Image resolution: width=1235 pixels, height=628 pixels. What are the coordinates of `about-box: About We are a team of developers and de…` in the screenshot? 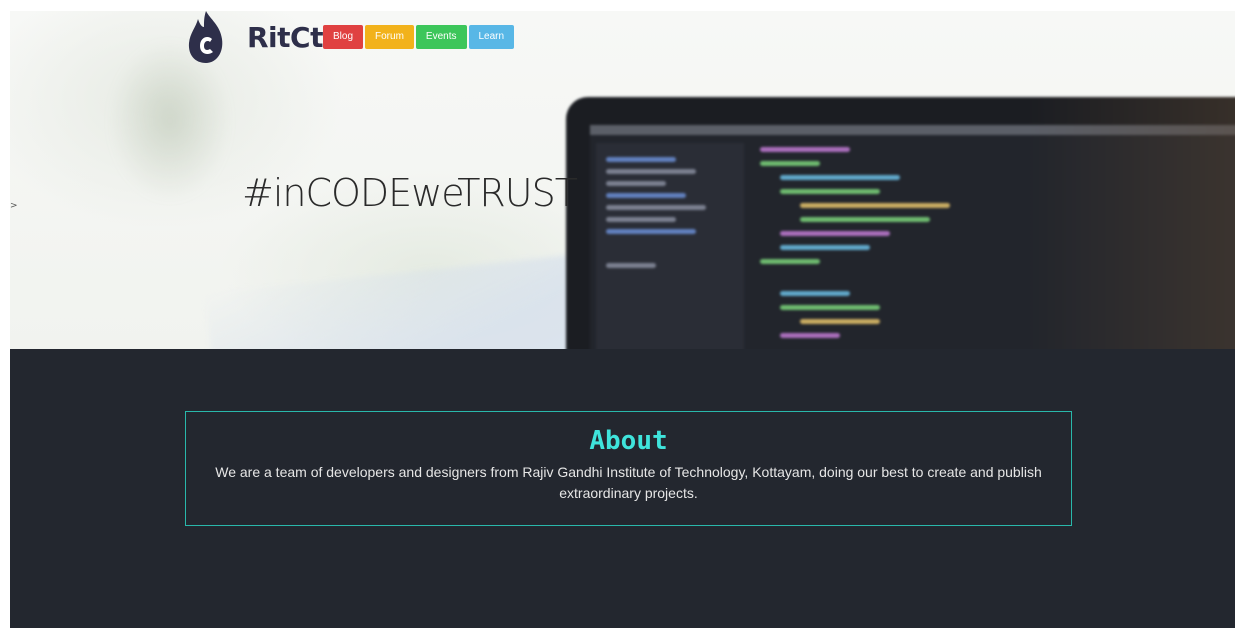 It's located at (628, 468).